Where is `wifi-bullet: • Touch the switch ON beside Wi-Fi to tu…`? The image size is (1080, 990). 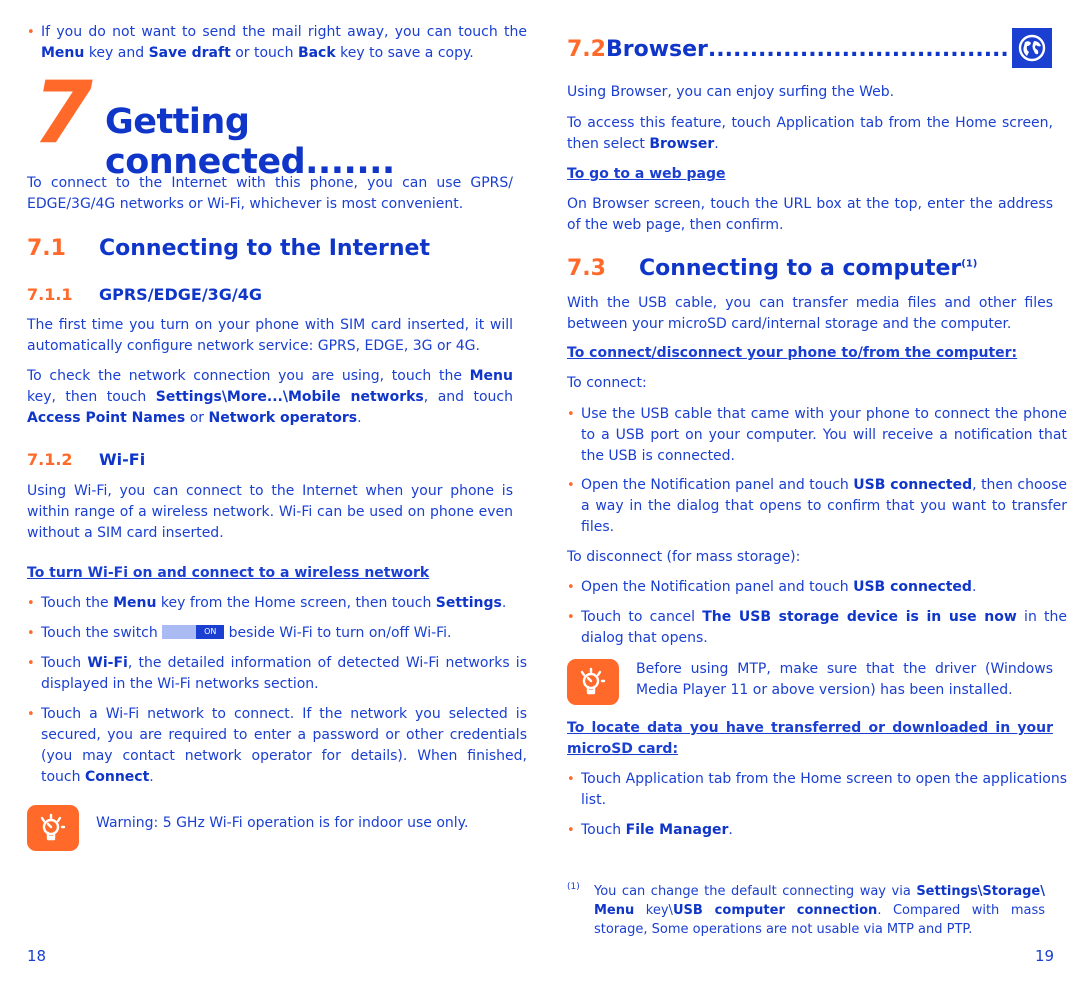 wifi-bullet: • Touch the switch ON beside Wi-Fi to tu… is located at coordinates (277, 633).